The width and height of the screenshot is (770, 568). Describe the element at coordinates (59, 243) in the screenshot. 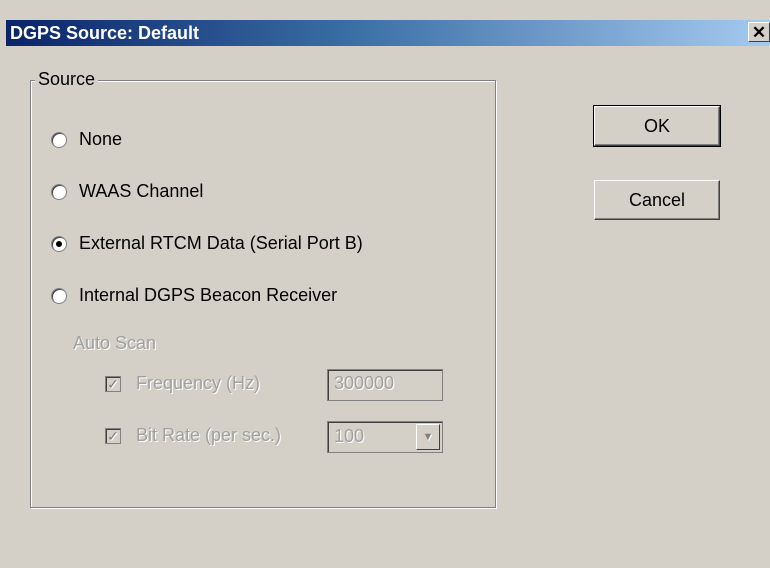

I see `radio-button-selected` at that location.